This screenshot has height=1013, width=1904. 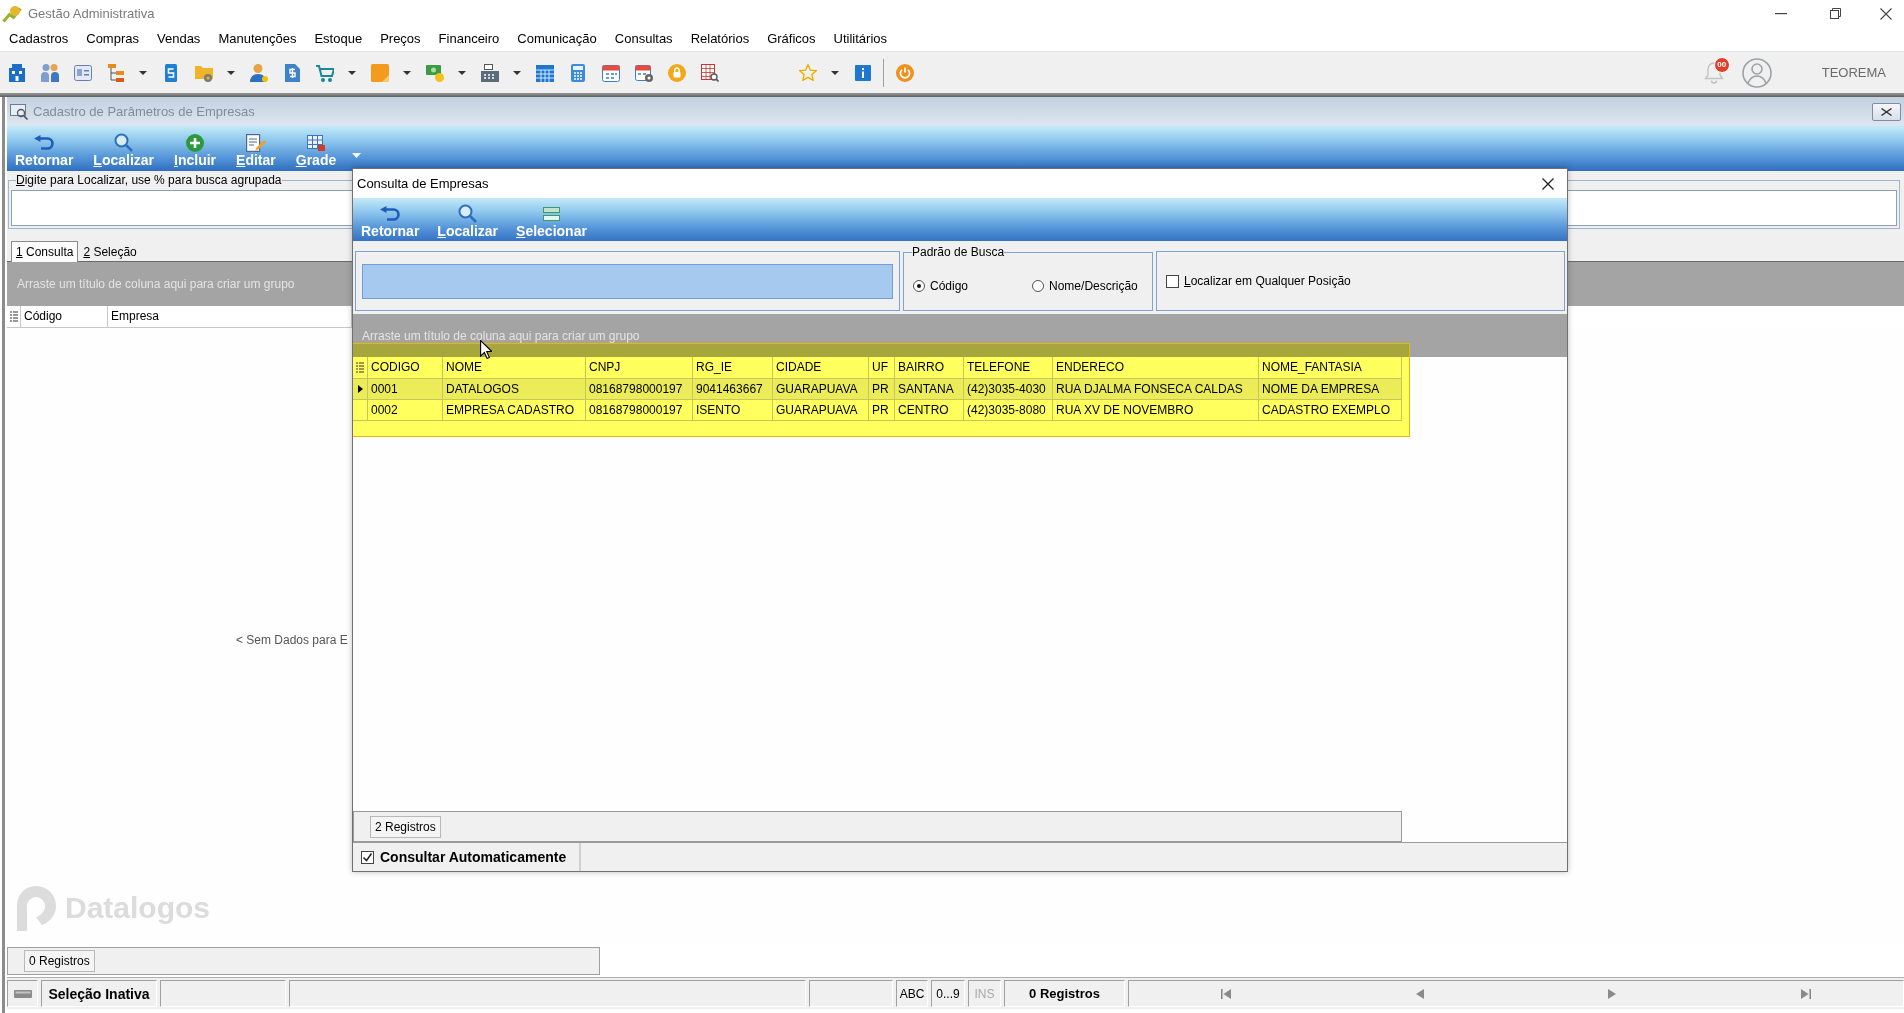 I want to click on radio-label: Nome/Descrição, so click(x=1093, y=286).